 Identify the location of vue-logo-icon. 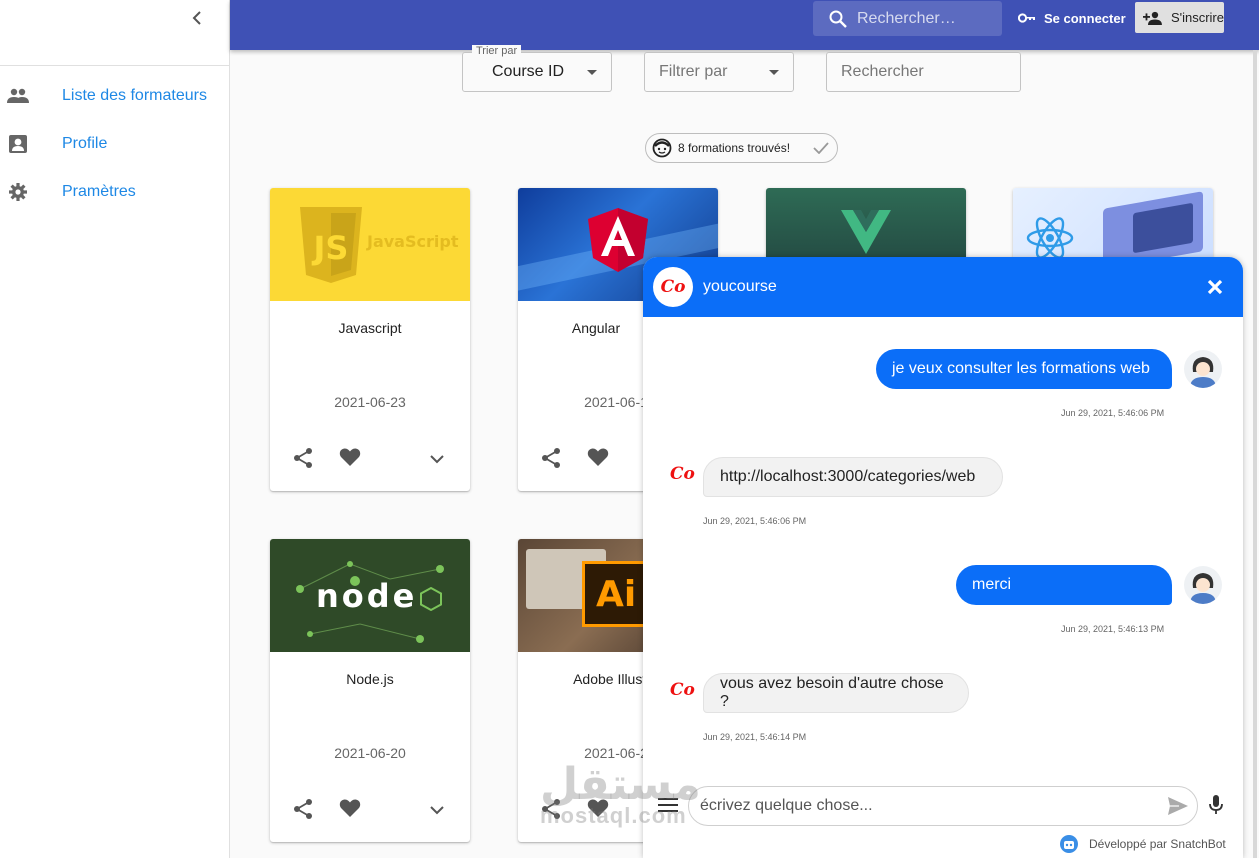
(866, 232).